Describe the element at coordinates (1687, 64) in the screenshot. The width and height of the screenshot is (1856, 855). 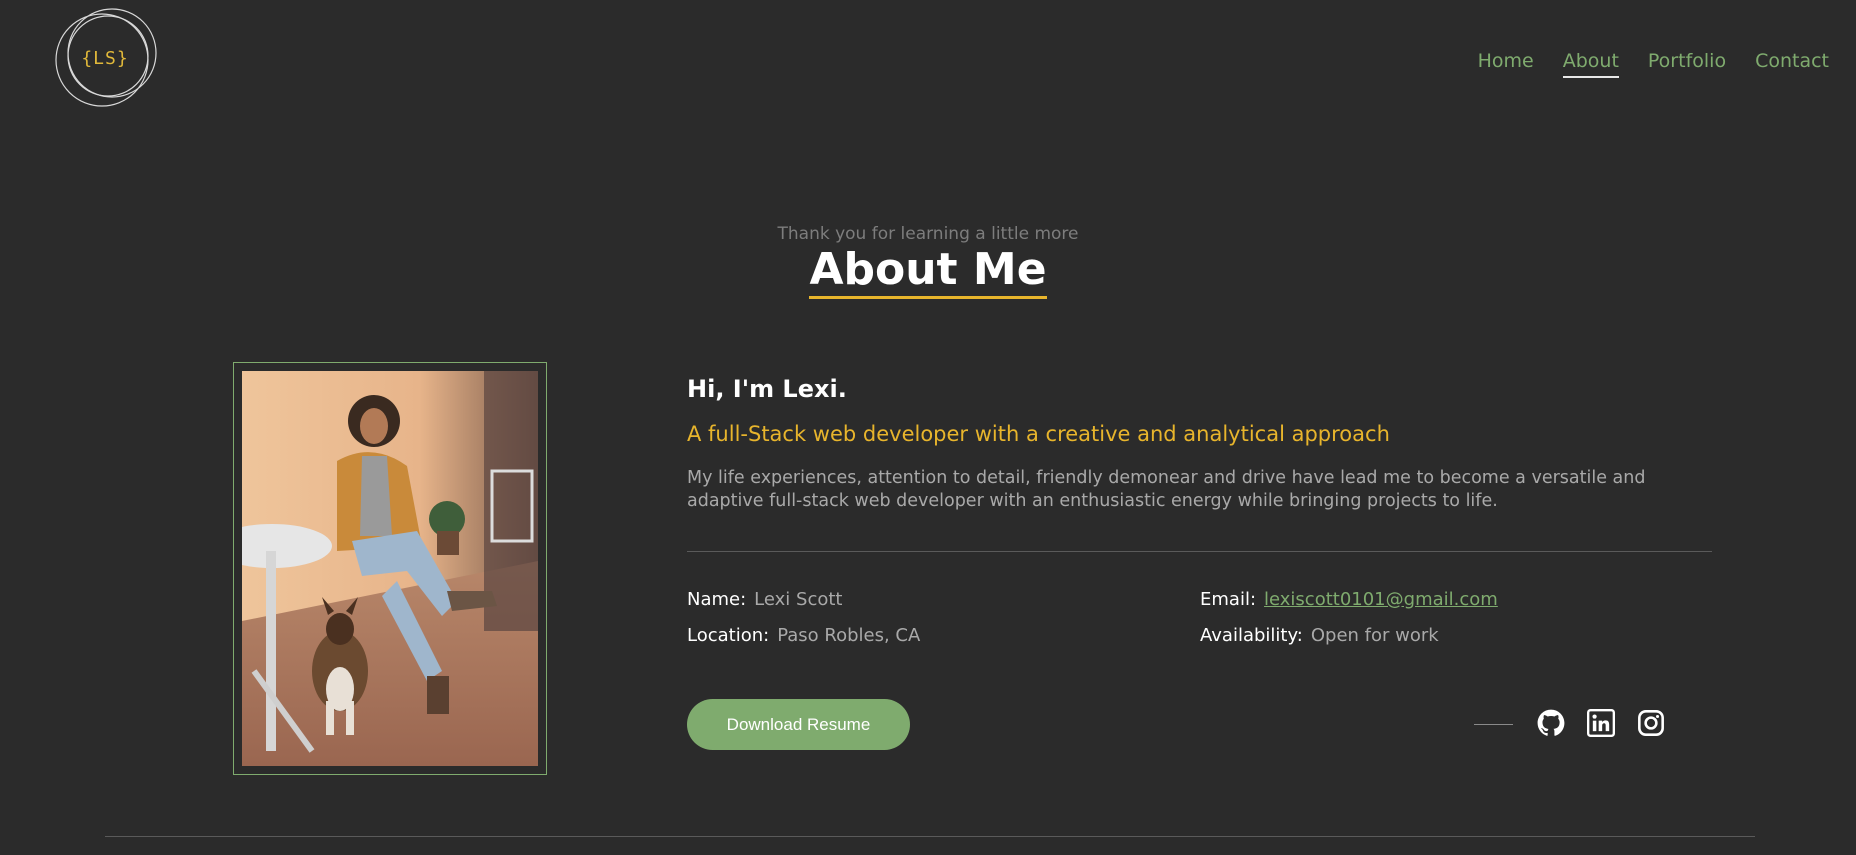
I see `nav-portfolio: Portfolio` at that location.